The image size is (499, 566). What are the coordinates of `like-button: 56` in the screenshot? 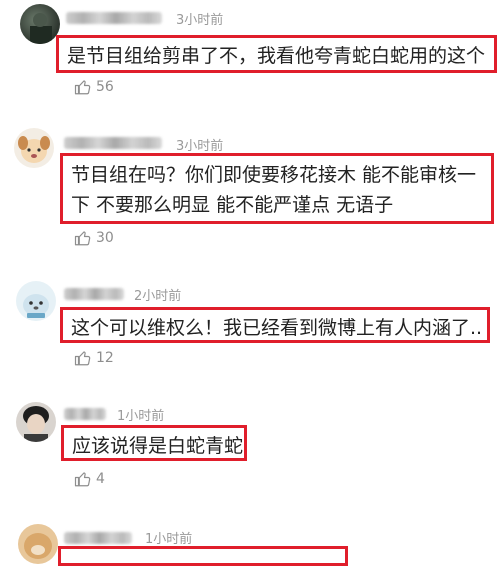 It's located at (94, 87).